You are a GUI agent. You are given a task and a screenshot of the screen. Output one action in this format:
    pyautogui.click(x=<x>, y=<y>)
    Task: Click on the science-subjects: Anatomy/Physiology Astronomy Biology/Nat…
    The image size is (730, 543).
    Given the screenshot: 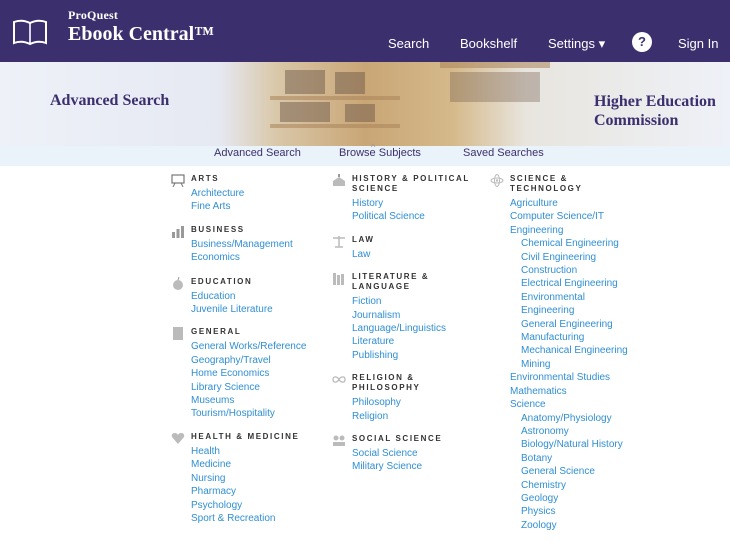 What is the action you would take?
    pyautogui.click(x=569, y=472)
    